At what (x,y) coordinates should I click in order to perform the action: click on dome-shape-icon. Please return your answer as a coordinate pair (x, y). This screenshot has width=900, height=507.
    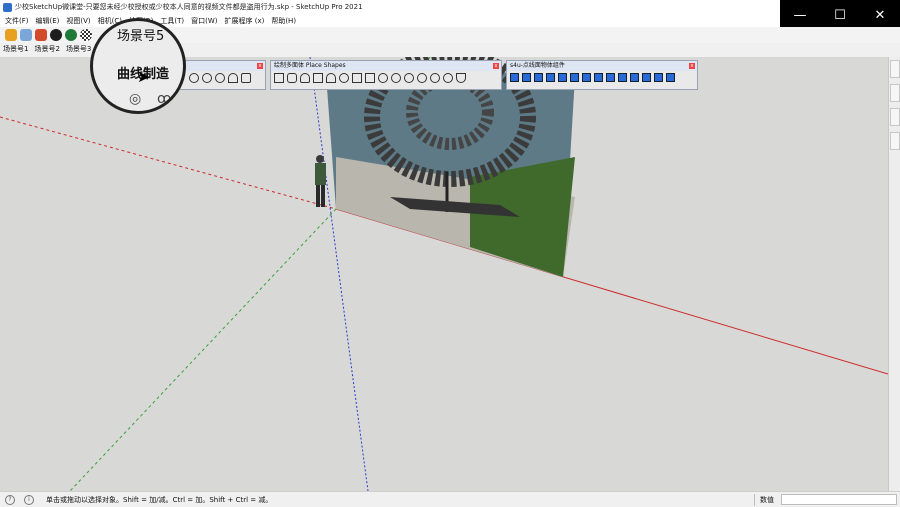
    Looking at the image, I should click on (331, 78).